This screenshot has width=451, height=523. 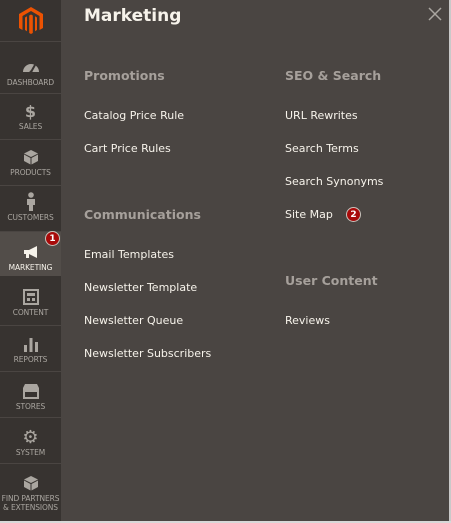 I want to click on close-icon, so click(x=435, y=13).